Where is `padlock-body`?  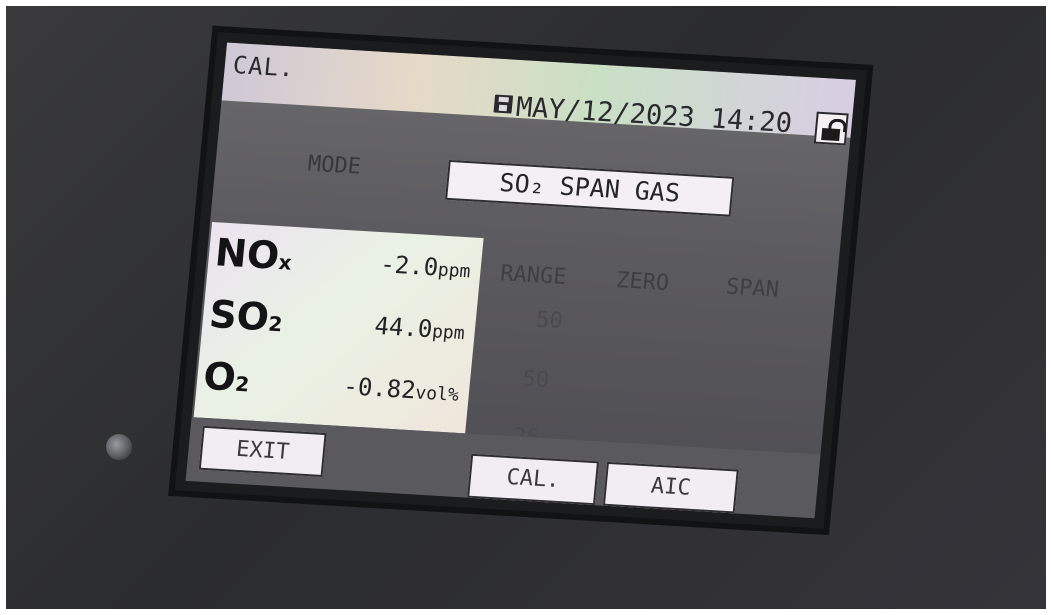
padlock-body is located at coordinates (831, 135).